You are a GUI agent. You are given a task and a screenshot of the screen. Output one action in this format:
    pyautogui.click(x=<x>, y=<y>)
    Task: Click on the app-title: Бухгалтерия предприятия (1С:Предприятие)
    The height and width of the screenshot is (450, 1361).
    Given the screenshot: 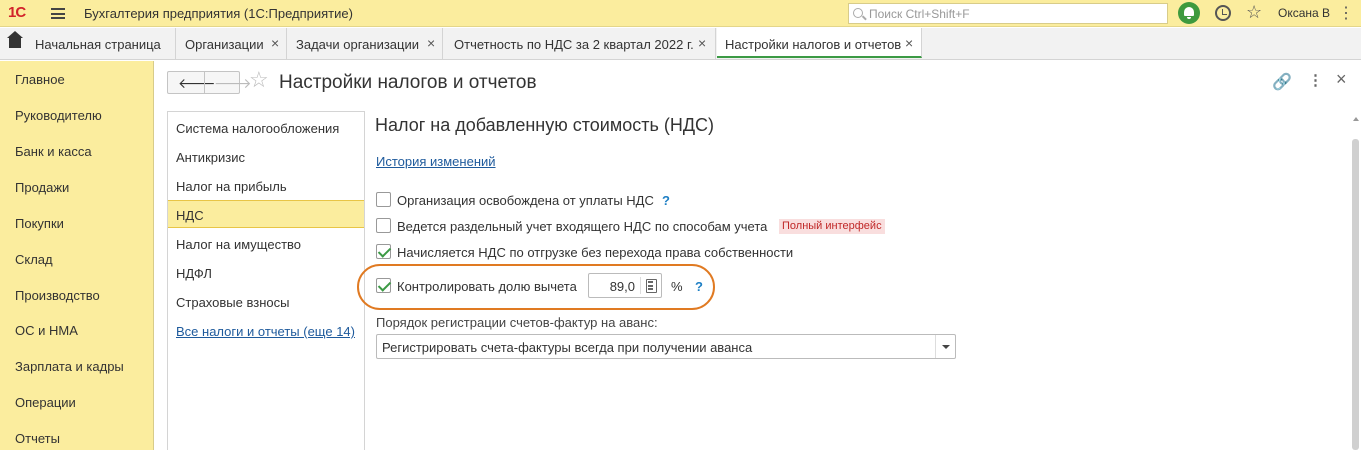 What is the action you would take?
    pyautogui.click(x=218, y=13)
    